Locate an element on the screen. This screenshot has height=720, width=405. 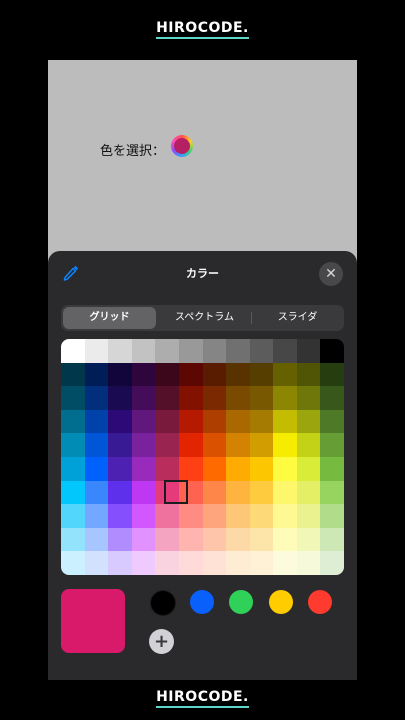
tab-sliders: スライダ is located at coordinates (297, 318).